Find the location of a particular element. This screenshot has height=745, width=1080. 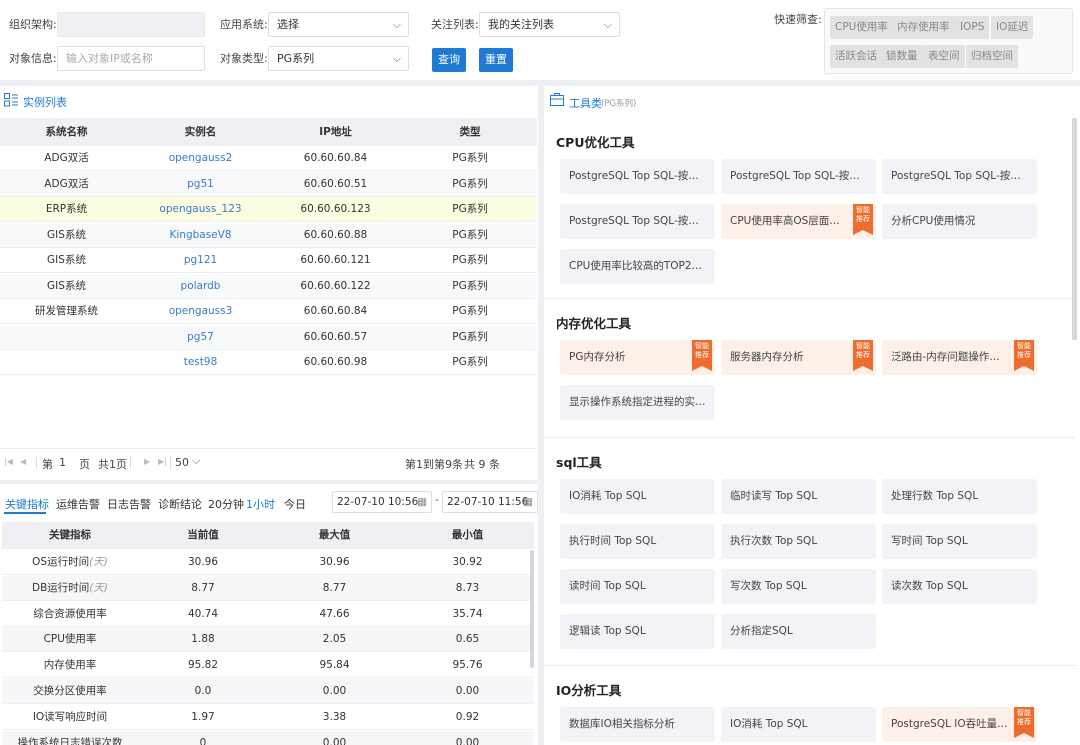

instance-name-link: opengauss2 is located at coordinates (200, 158).